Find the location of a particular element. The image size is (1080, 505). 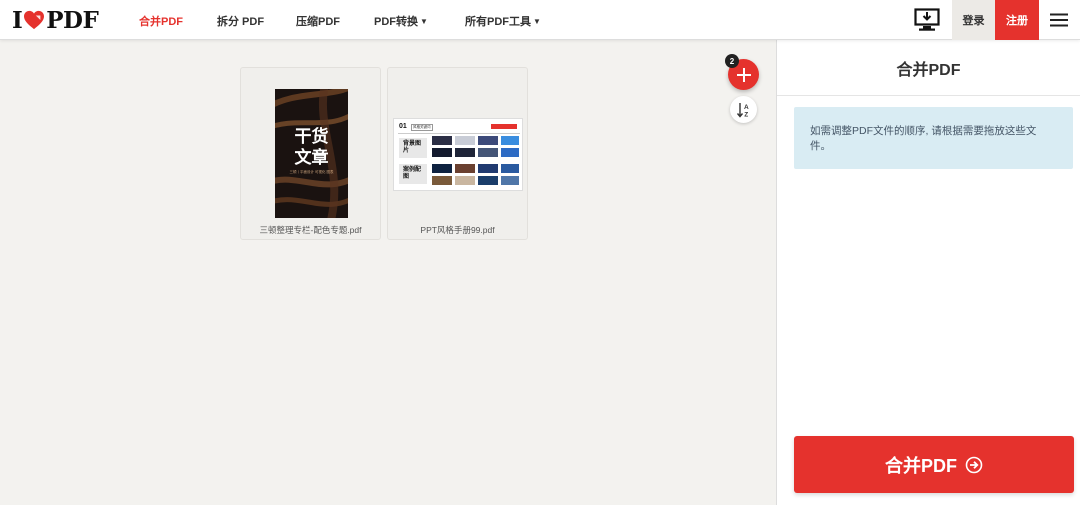

login-button: 登录 is located at coordinates (973, 20).